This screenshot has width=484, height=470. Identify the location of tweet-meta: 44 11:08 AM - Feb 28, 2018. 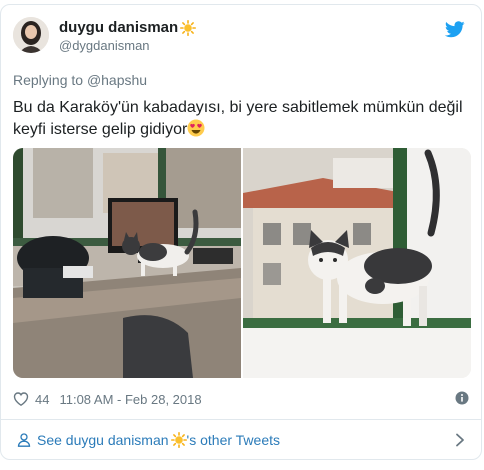
(241, 399).